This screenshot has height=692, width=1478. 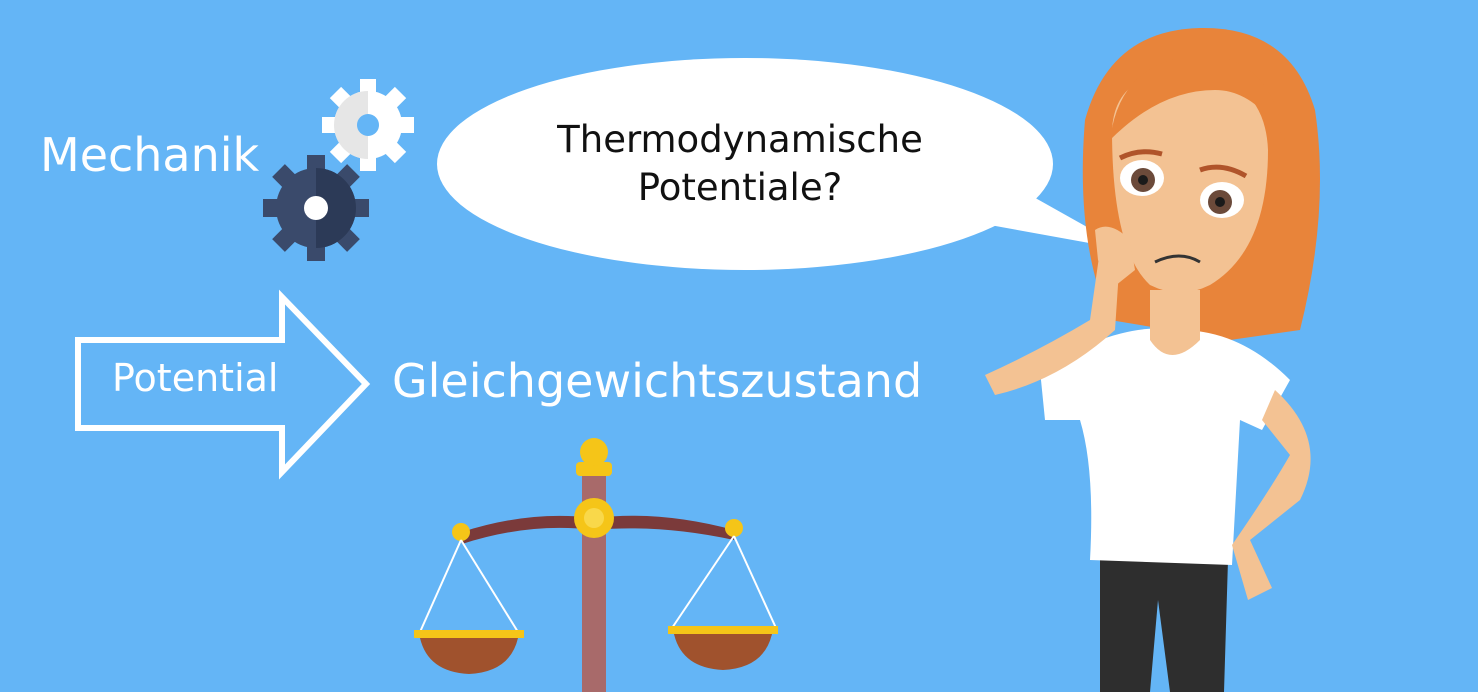 I want to click on equilibrium-label: Gleichgewichtszustand, so click(x=657, y=381).